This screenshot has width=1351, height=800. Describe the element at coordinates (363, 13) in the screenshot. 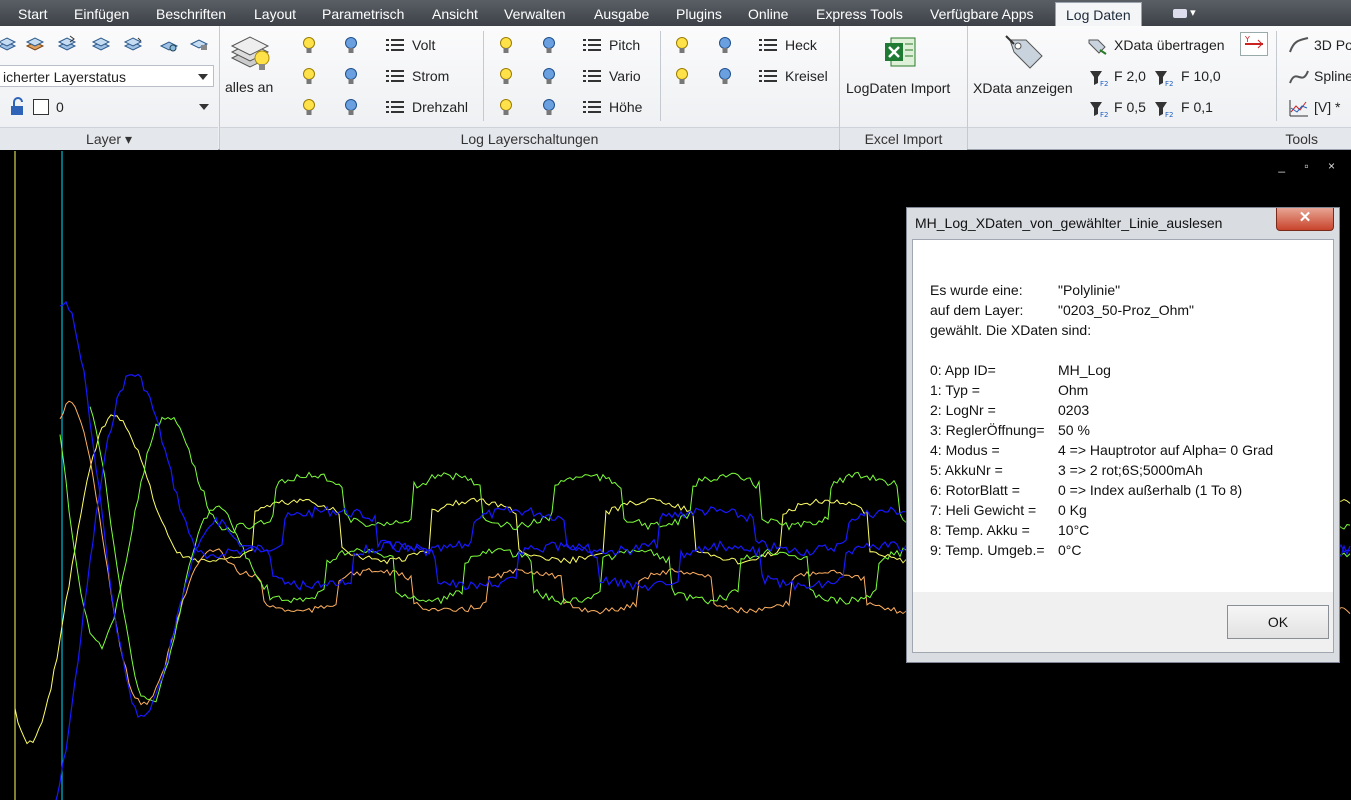

I see `tab-parametrisch: Parametrisch` at that location.